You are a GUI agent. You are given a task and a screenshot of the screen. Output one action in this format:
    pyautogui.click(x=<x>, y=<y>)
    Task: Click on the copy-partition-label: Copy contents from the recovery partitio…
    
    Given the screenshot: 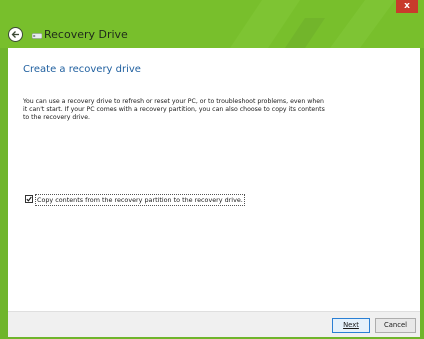 What is the action you would take?
    pyautogui.click(x=140, y=200)
    